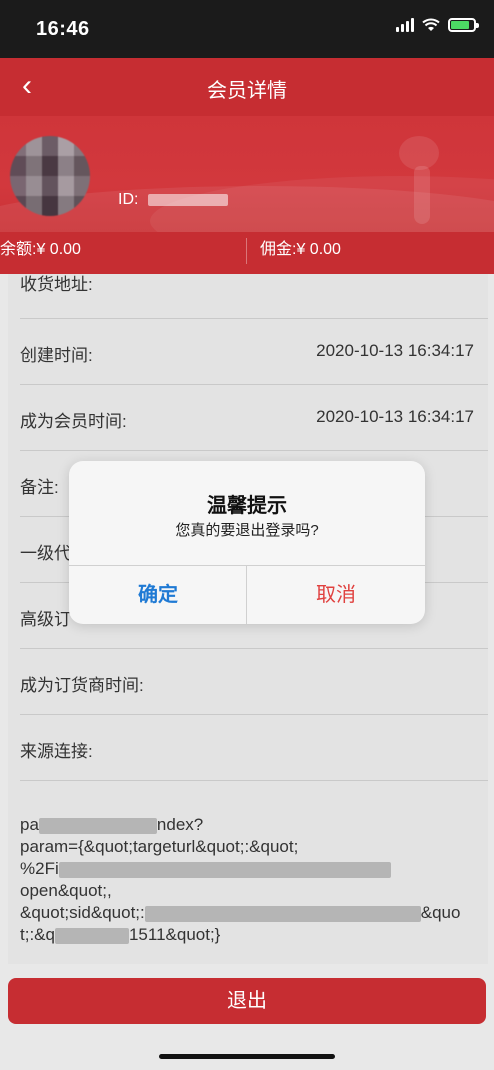 This screenshot has height=1070, width=494. What do you see at coordinates (247, 91) in the screenshot?
I see `page-title: 会员详情` at bounding box center [247, 91].